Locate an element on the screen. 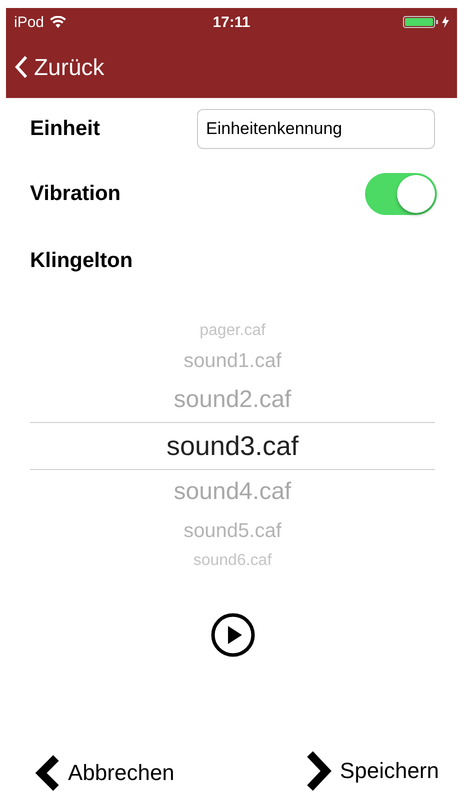 This screenshot has width=459, height=791. vibration-toggle is located at coordinates (401, 193).